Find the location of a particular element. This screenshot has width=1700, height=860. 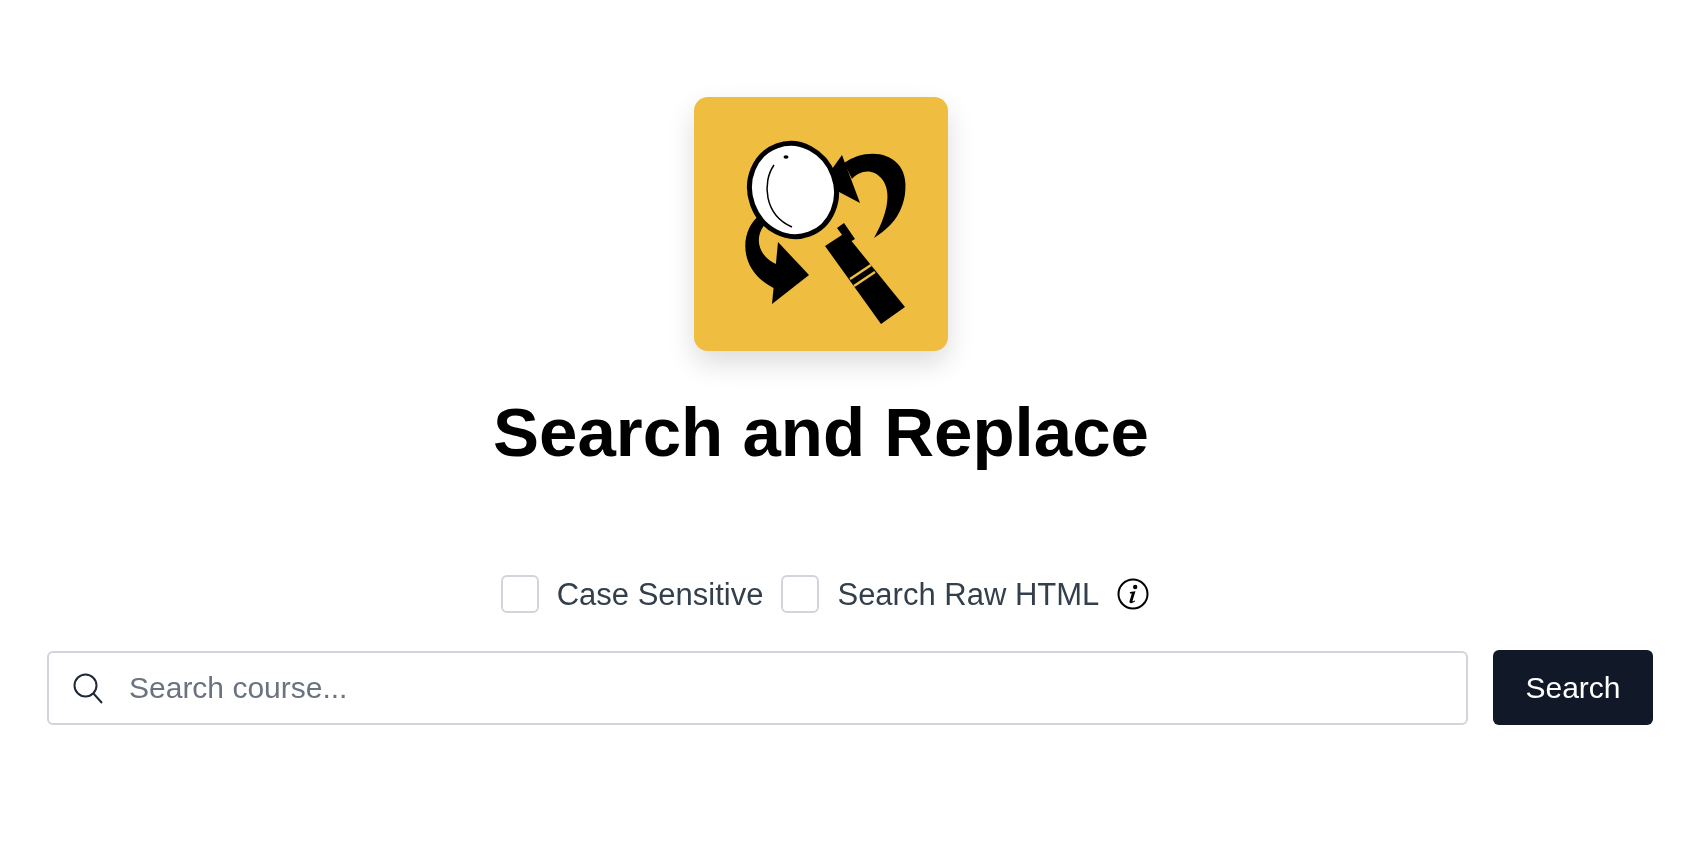

option-label: Case Sensitive is located at coordinates (660, 594).